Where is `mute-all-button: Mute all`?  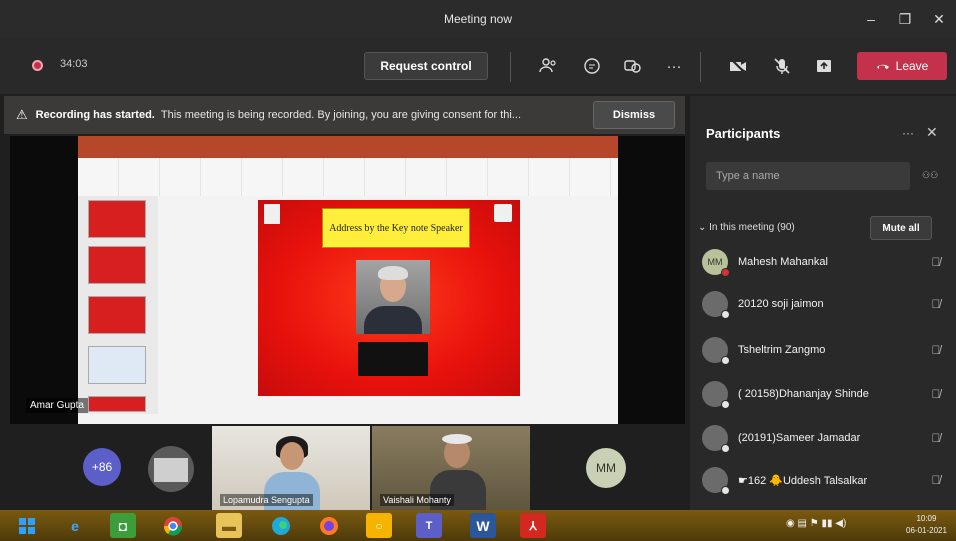
mute-all-button: Mute all is located at coordinates (901, 228).